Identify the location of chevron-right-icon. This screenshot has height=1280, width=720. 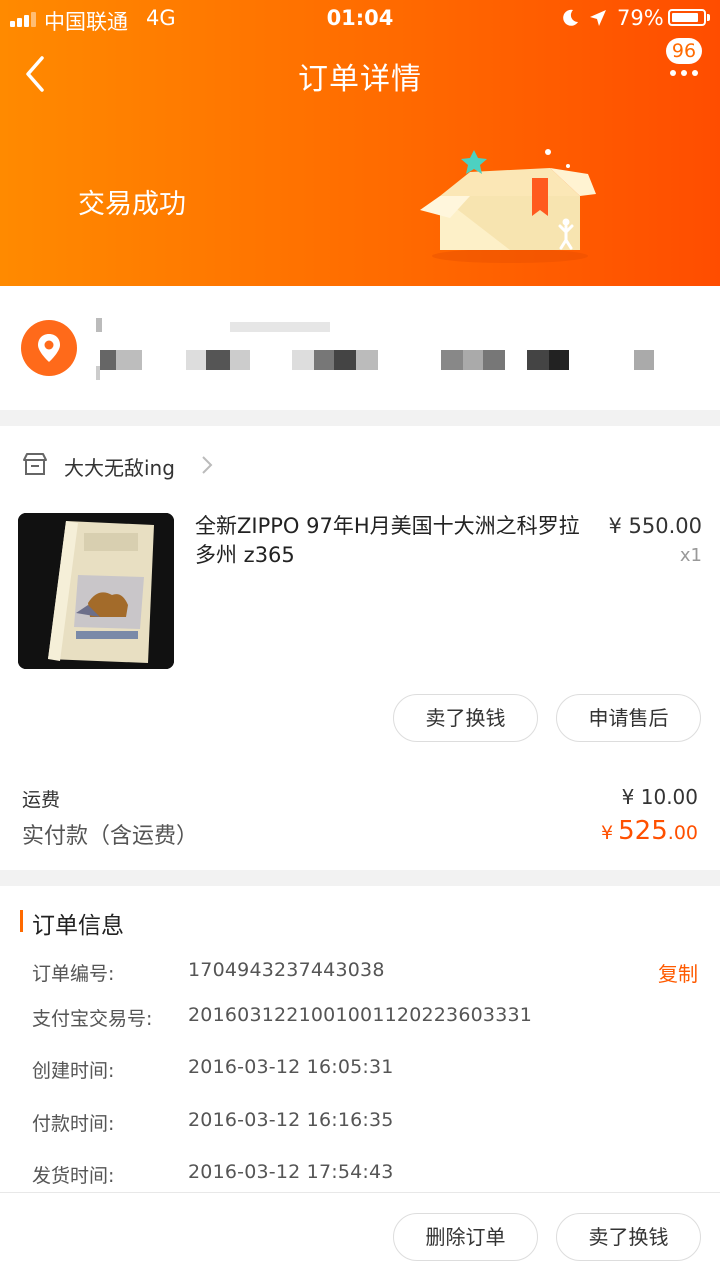
(207, 465).